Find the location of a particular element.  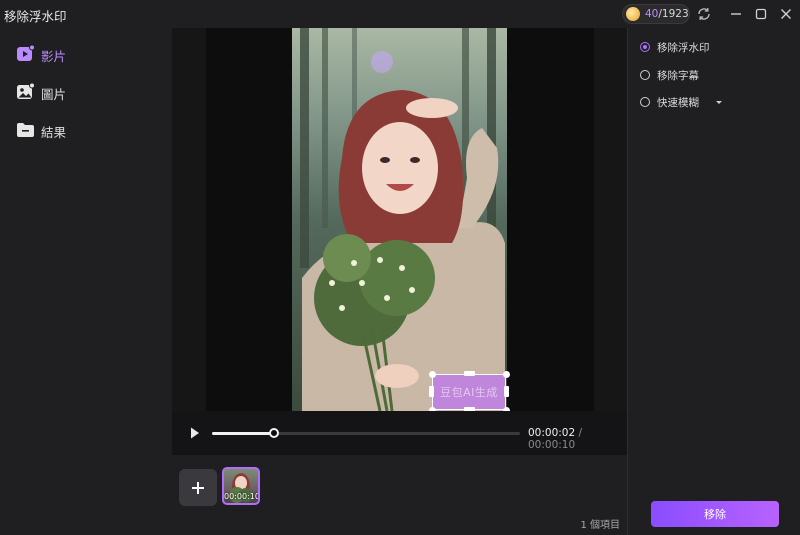

plus-icon-vertical is located at coordinates (198, 487).